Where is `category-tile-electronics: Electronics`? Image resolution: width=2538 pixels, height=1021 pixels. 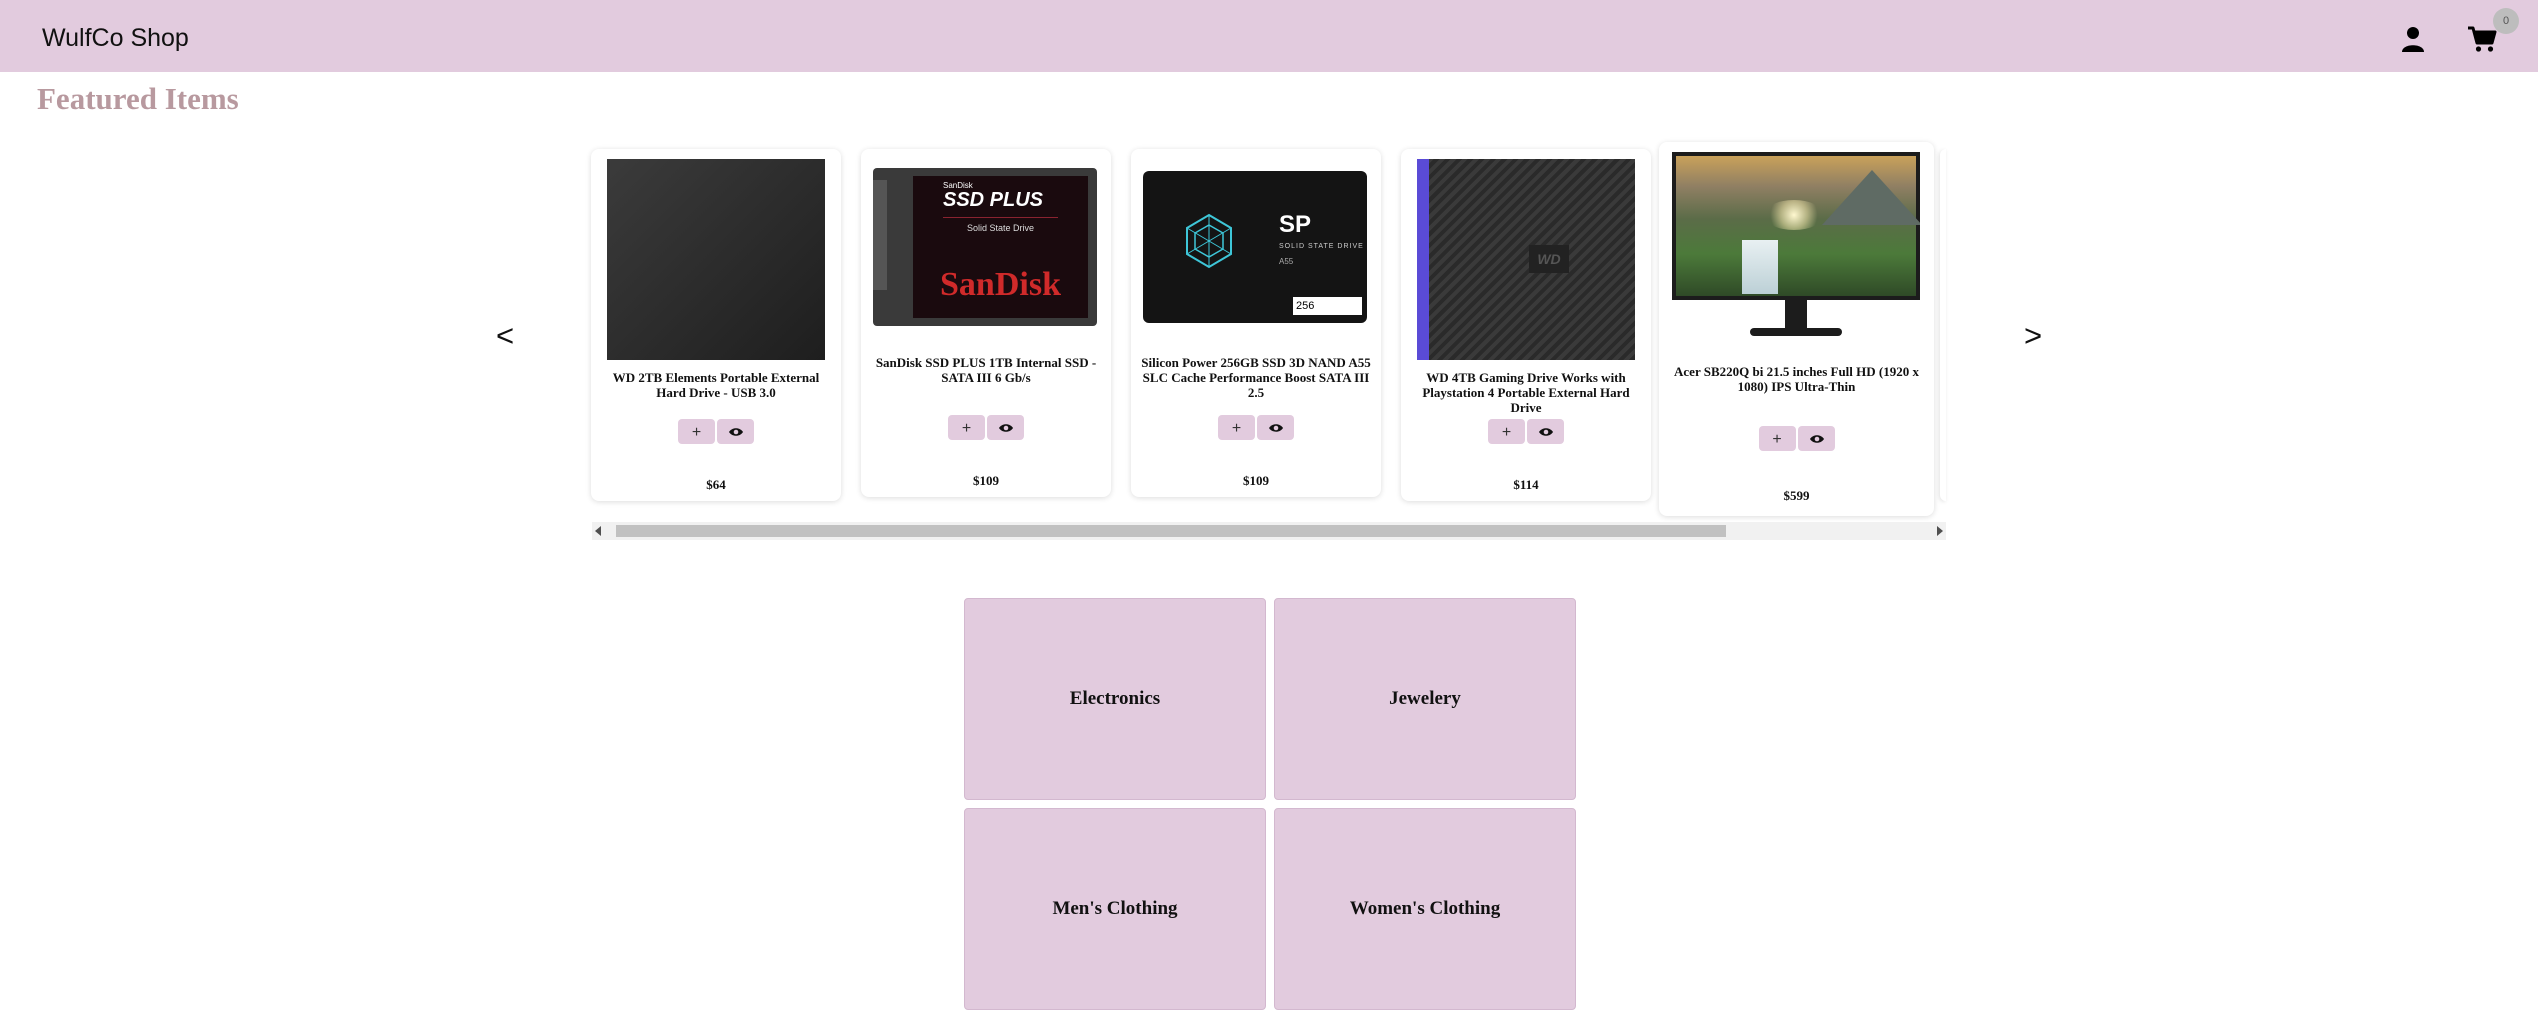
category-tile-electronics: Electronics is located at coordinates (1115, 699).